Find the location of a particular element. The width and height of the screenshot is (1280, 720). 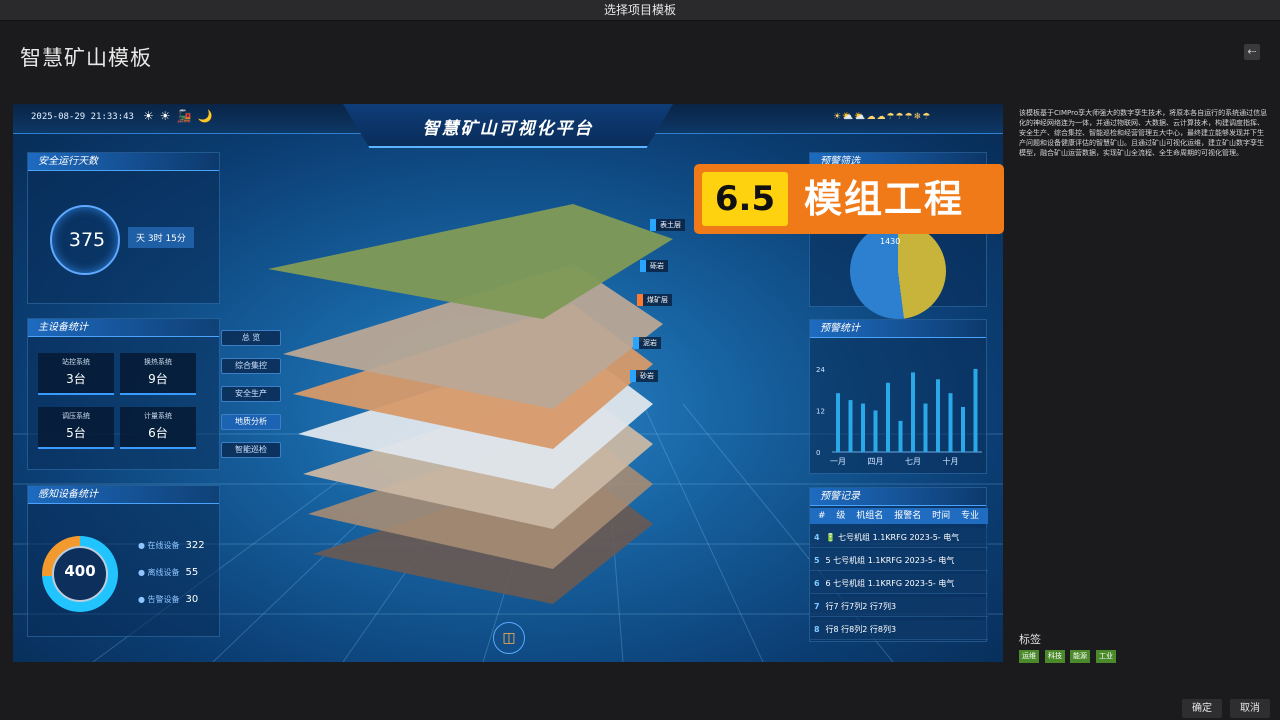

row-text: 5 七号机组 1.1KRFG 2023-5- 电气 is located at coordinates (890, 560).